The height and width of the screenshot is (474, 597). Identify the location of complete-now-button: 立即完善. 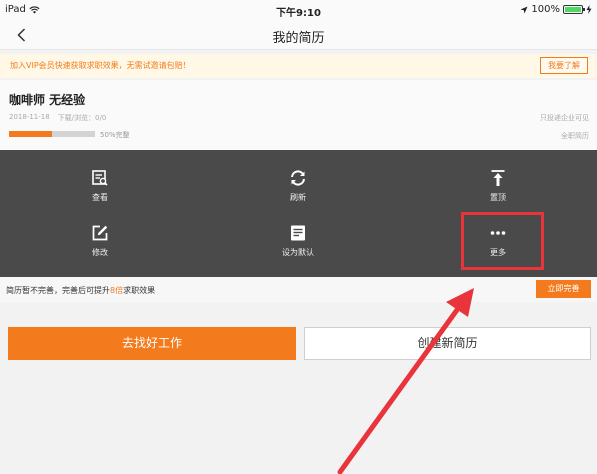
(563, 289).